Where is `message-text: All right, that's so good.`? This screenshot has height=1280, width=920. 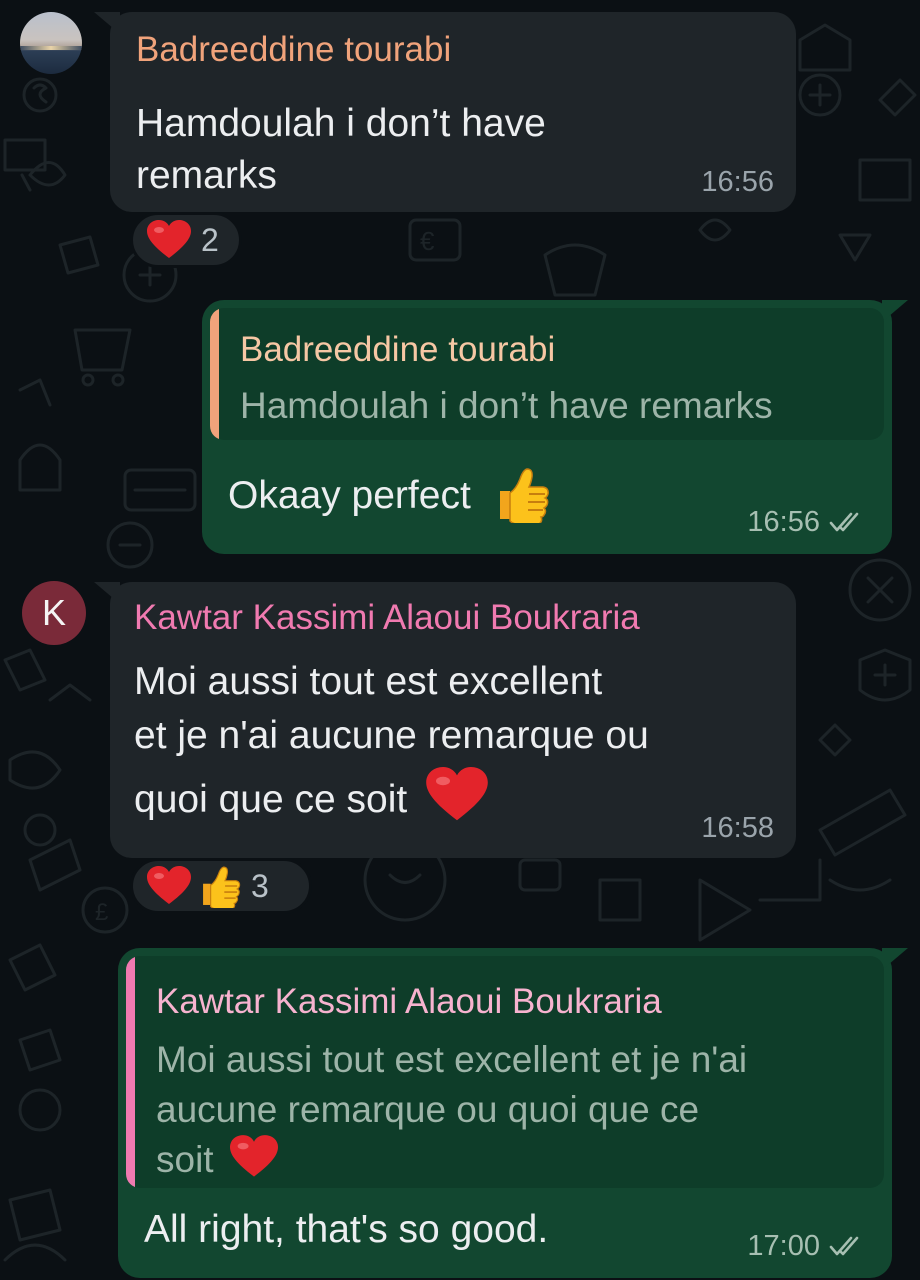
message-text: All right, that's so good. is located at coordinates (346, 1229).